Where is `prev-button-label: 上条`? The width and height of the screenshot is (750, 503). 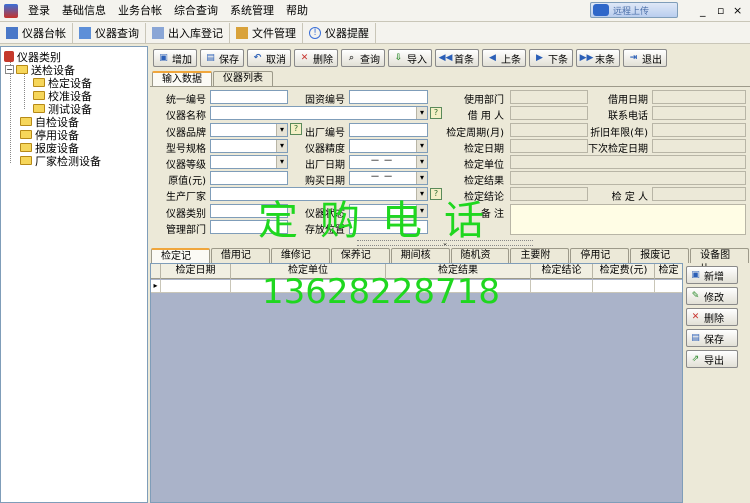 prev-button-label: 上条 is located at coordinates (511, 60).